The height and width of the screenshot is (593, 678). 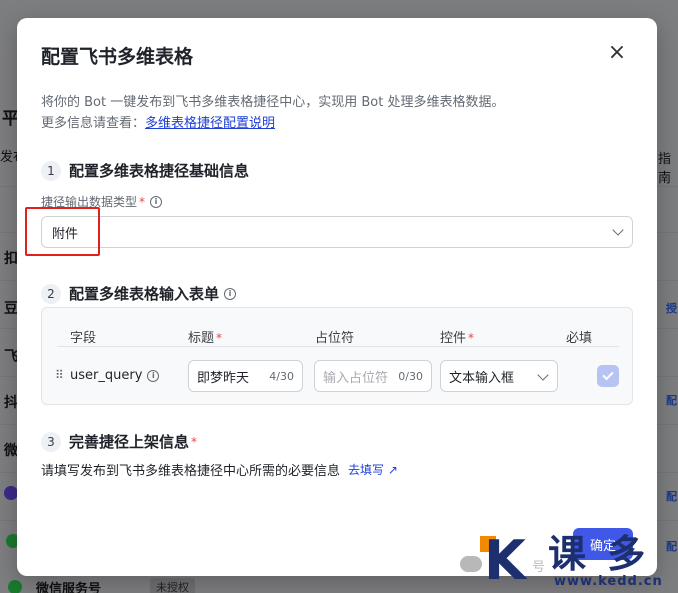 What do you see at coordinates (51, 293) in the screenshot?
I see `step-number: 2` at bounding box center [51, 293].